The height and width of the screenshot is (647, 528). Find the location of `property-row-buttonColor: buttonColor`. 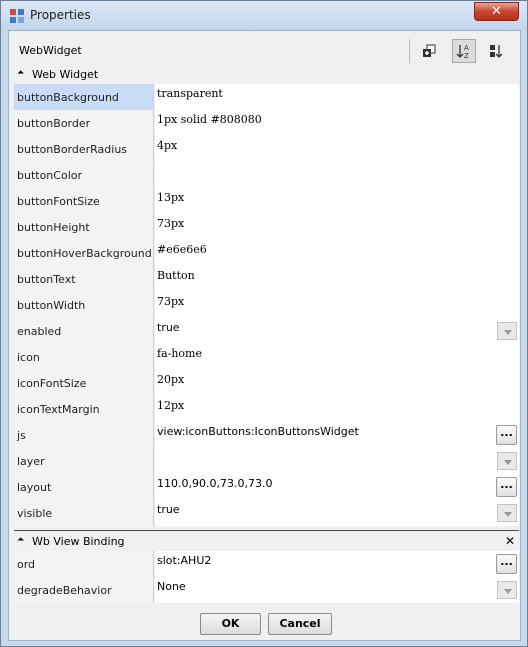

property-row-buttonColor: buttonColor is located at coordinates (266, 175).